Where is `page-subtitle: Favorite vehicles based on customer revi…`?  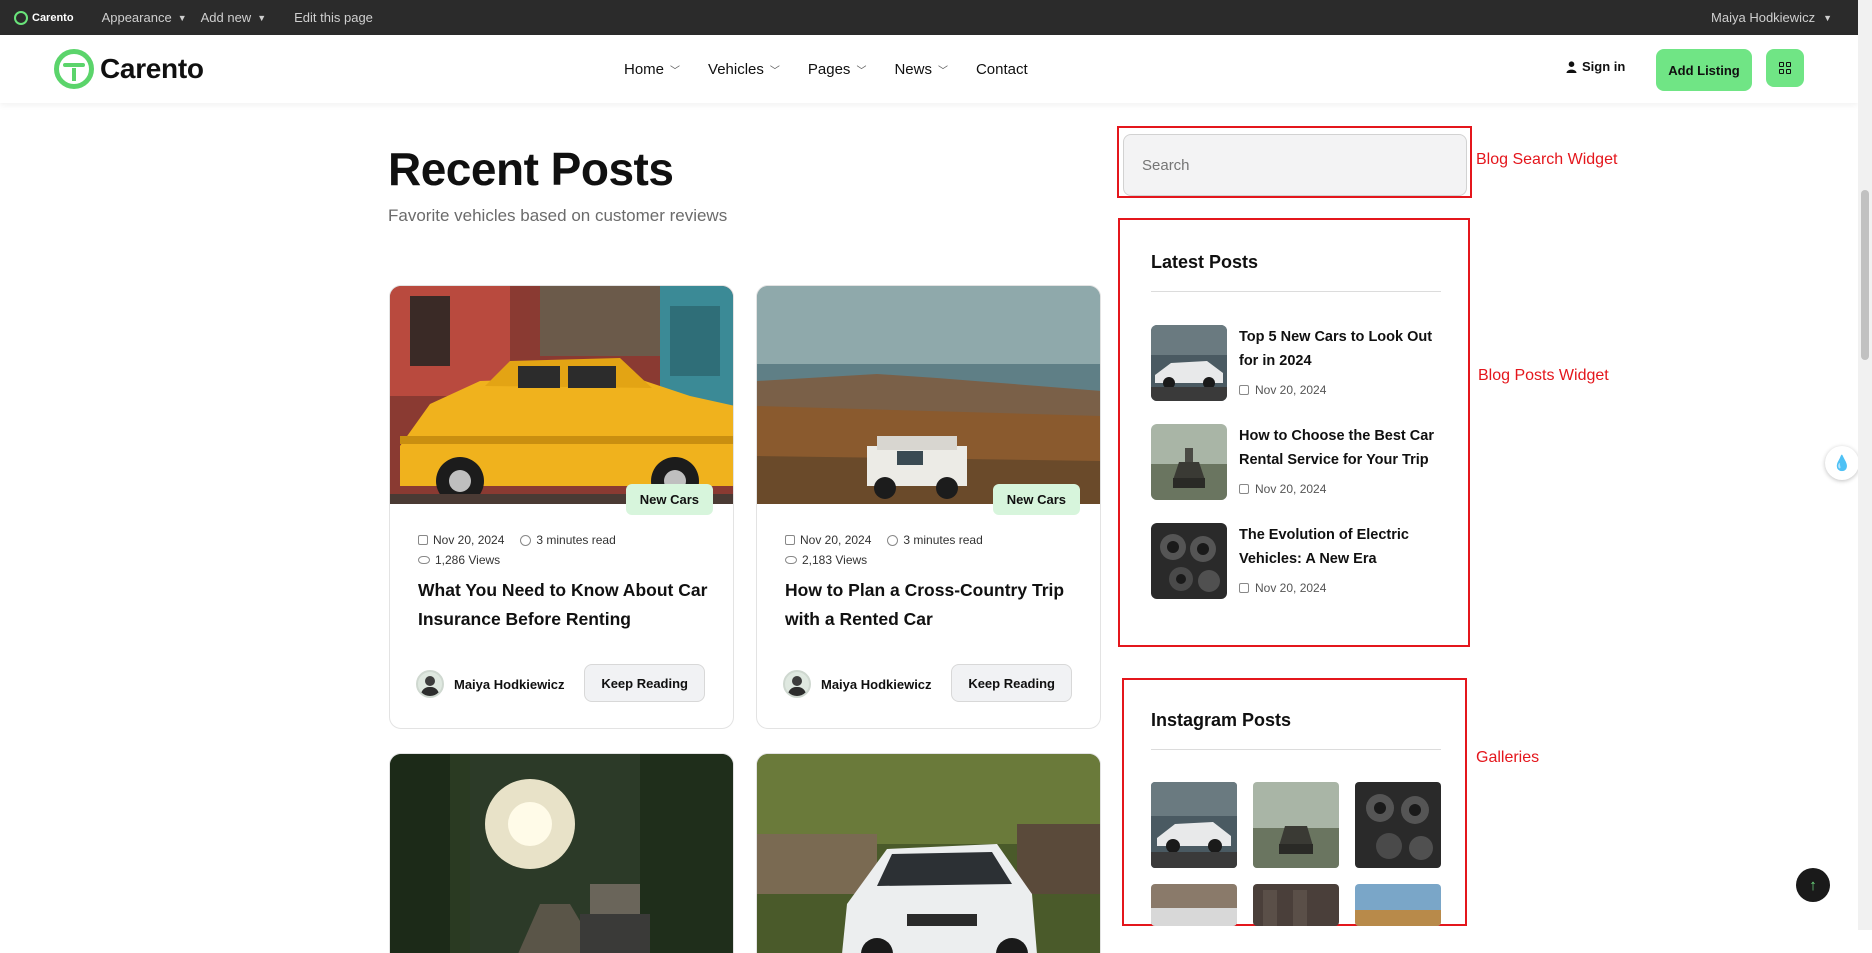
page-subtitle: Favorite vehicles based on customer revi… is located at coordinates (558, 215).